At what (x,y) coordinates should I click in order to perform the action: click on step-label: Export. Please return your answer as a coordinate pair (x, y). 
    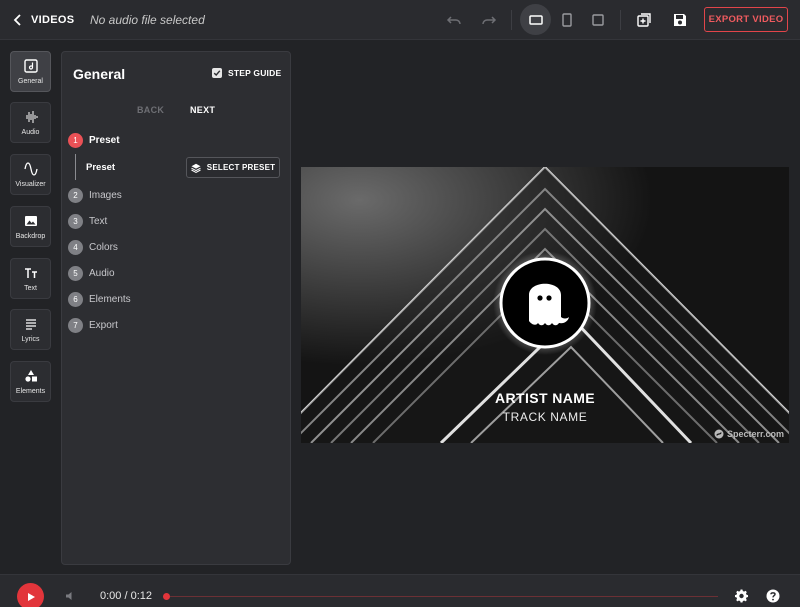
    Looking at the image, I should click on (103, 325).